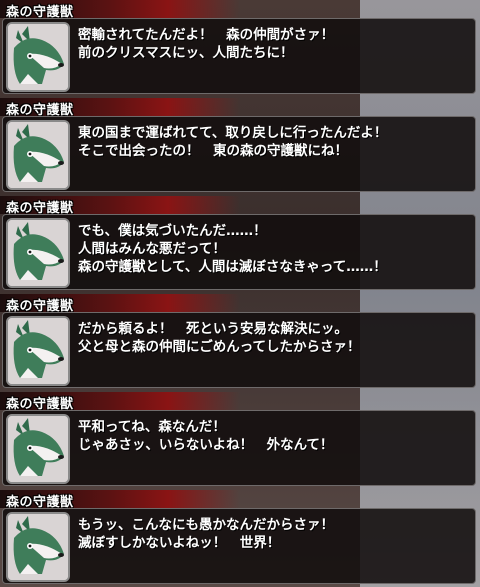 This screenshot has width=480, height=587. What do you see at coordinates (213, 329) in the screenshot?
I see `dialogue-line: だから頼るよ！ 死という安易な解決にッ。` at bounding box center [213, 329].